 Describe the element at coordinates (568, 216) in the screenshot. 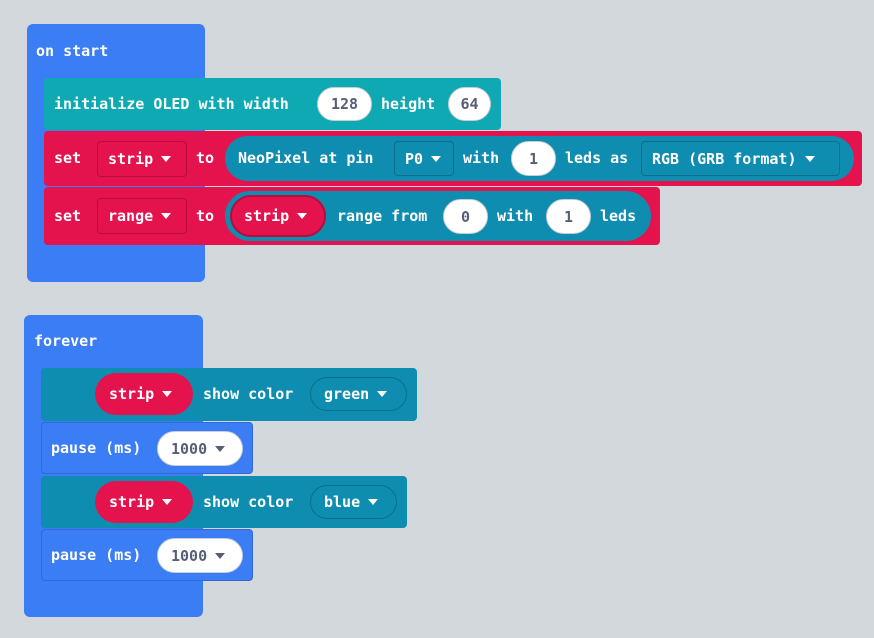

I see `range-count-input: 1` at that location.